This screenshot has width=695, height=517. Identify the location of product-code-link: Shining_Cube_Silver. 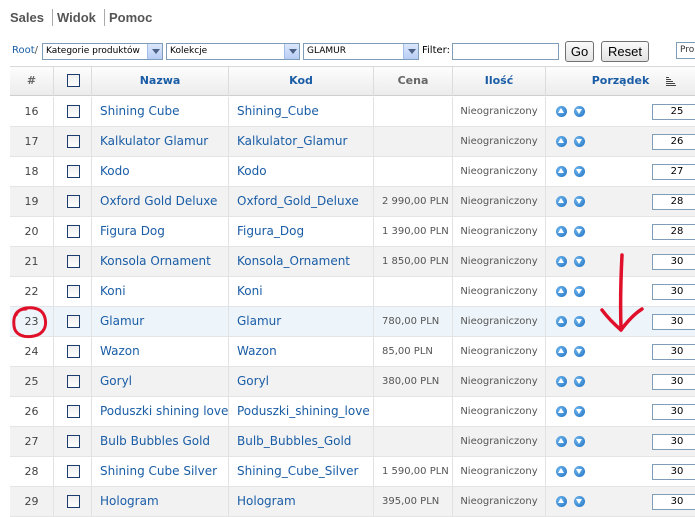
(301, 471).